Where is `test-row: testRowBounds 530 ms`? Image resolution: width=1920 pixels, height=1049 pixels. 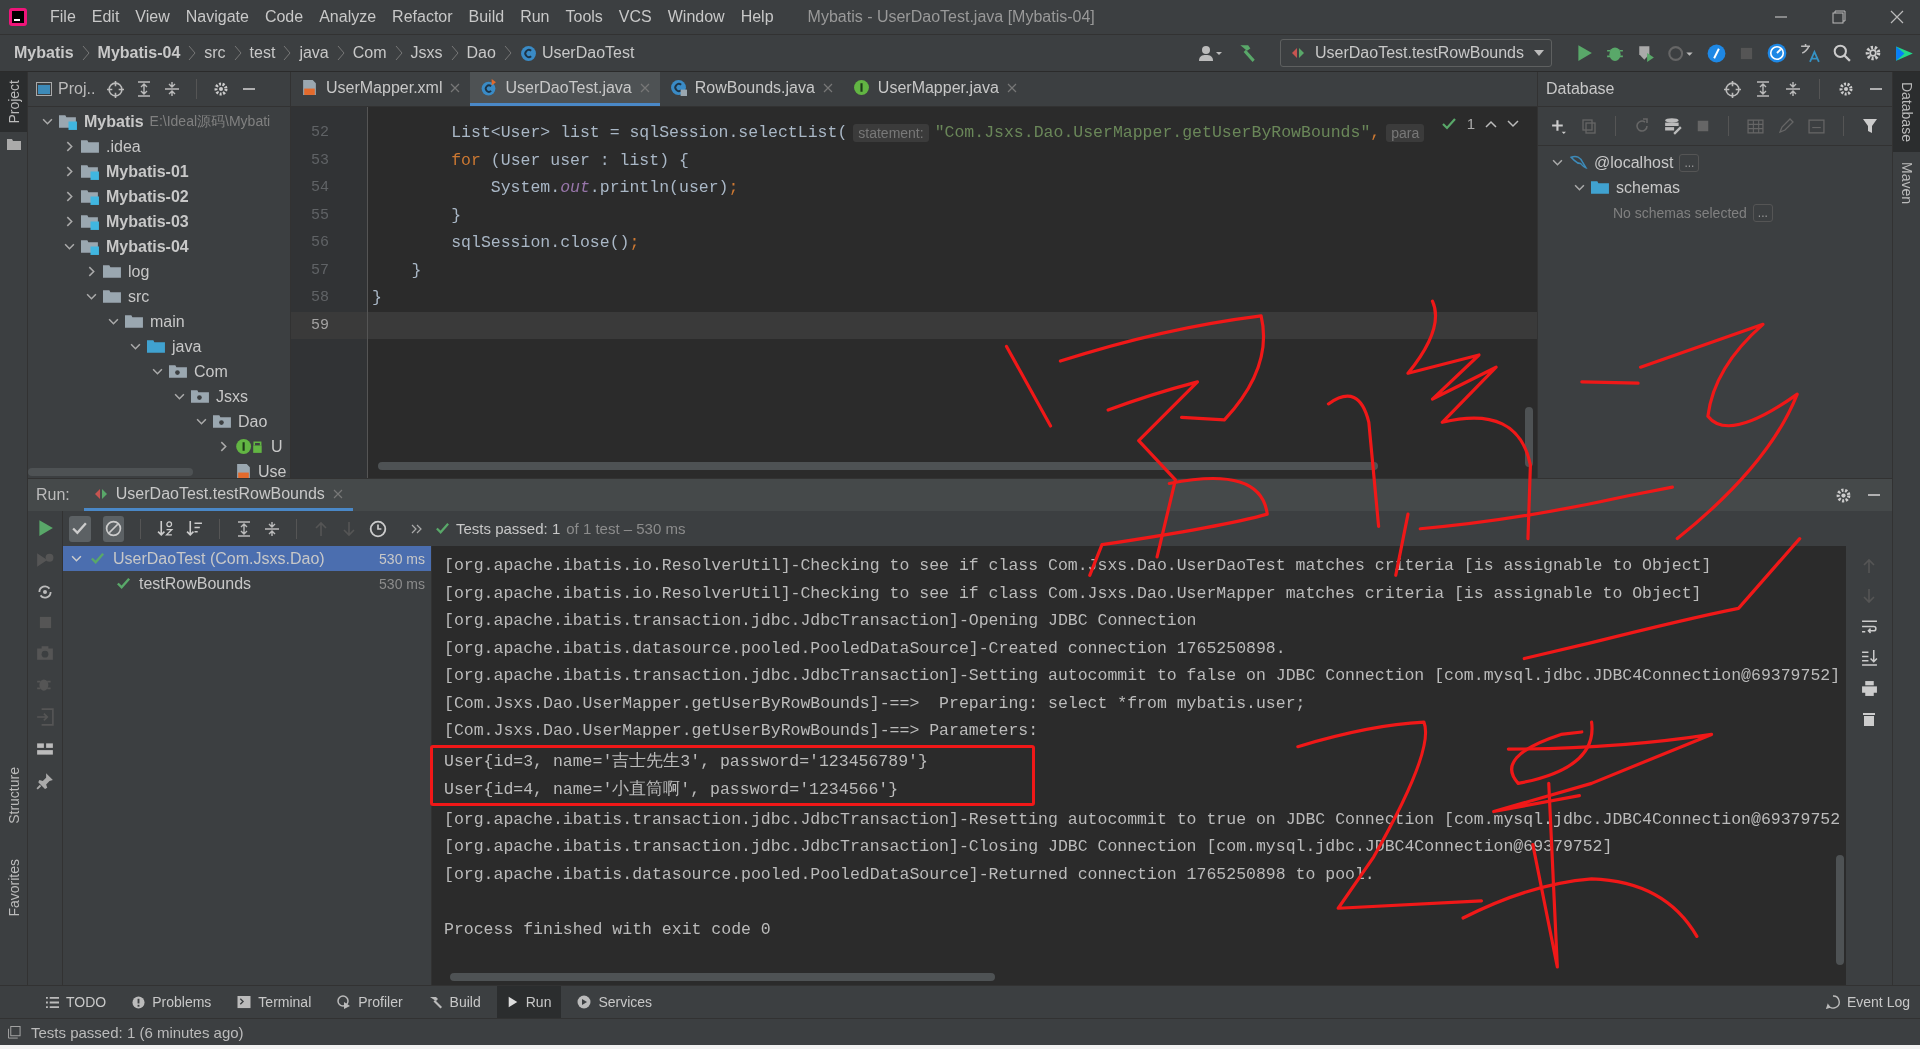
test-row: testRowBounds 530 ms is located at coordinates (247, 583).